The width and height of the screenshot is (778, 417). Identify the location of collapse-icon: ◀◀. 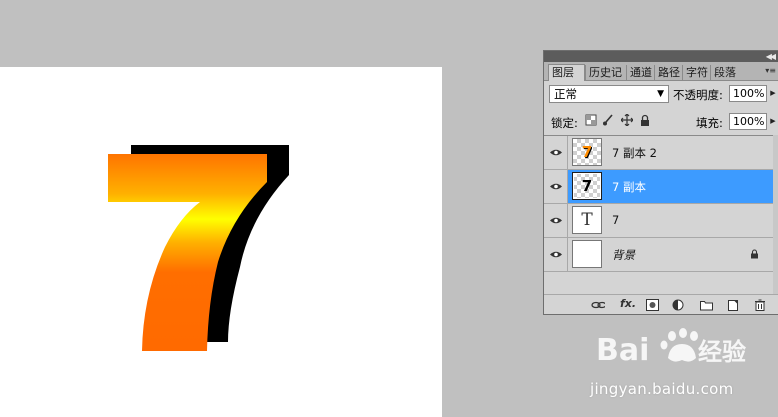
(771, 56).